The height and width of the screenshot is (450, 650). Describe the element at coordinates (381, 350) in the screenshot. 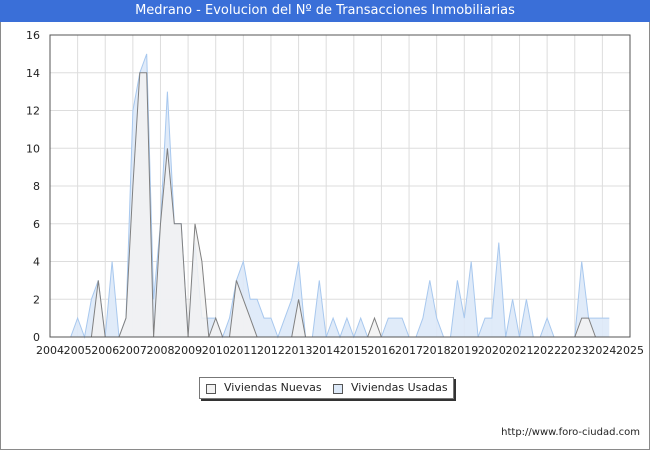

I see `x-tick-label: 2016` at that location.